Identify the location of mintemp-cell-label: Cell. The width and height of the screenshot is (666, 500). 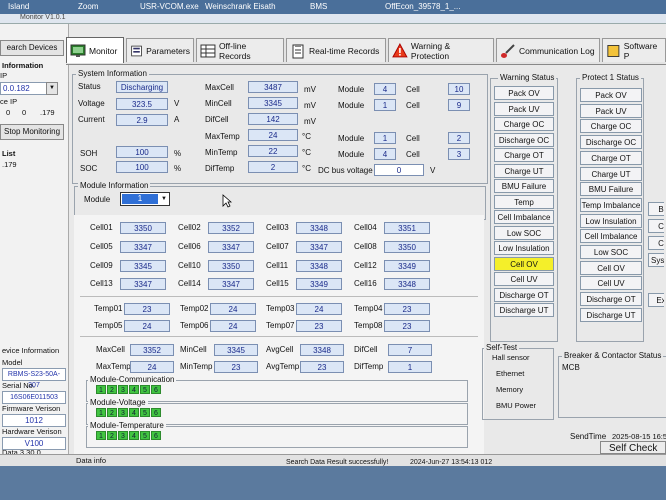
(413, 154).